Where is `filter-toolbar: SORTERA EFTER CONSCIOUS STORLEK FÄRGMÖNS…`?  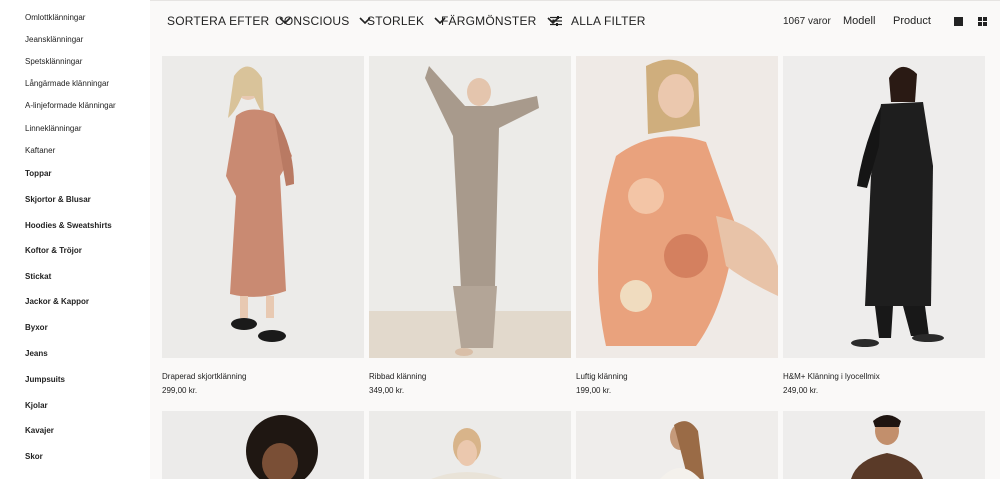 filter-toolbar: SORTERA EFTER CONSCIOUS STORLEK FÄRGMÖNS… is located at coordinates (575, 22).